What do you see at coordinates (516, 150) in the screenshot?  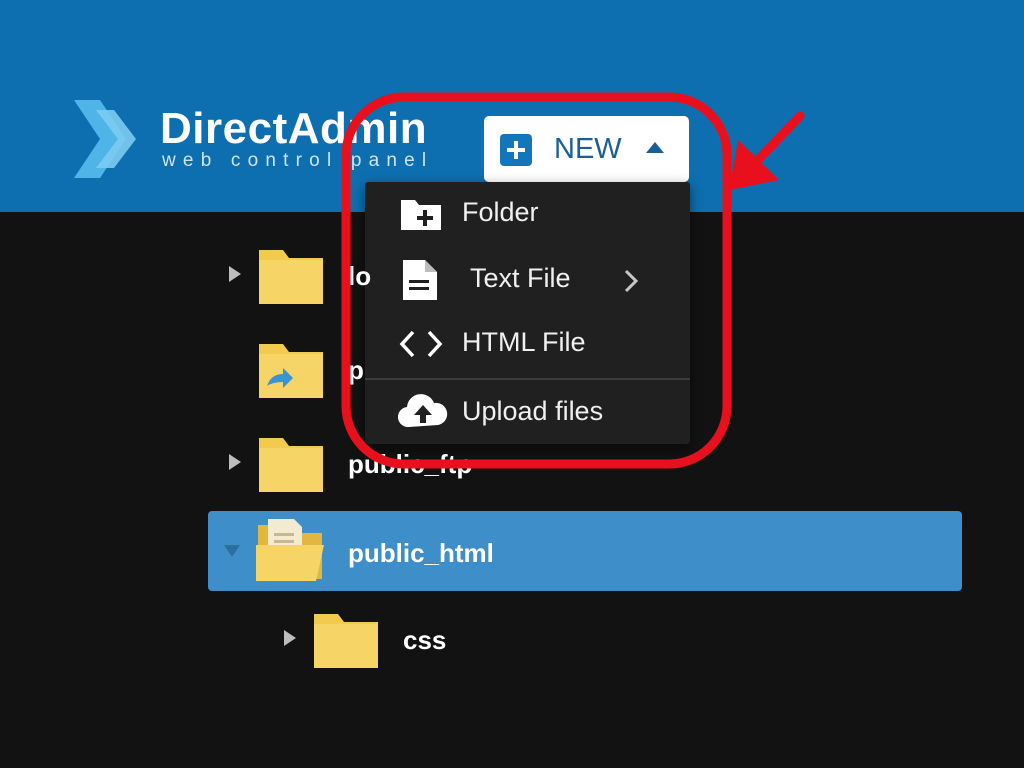 I see `plus-icon` at bounding box center [516, 150].